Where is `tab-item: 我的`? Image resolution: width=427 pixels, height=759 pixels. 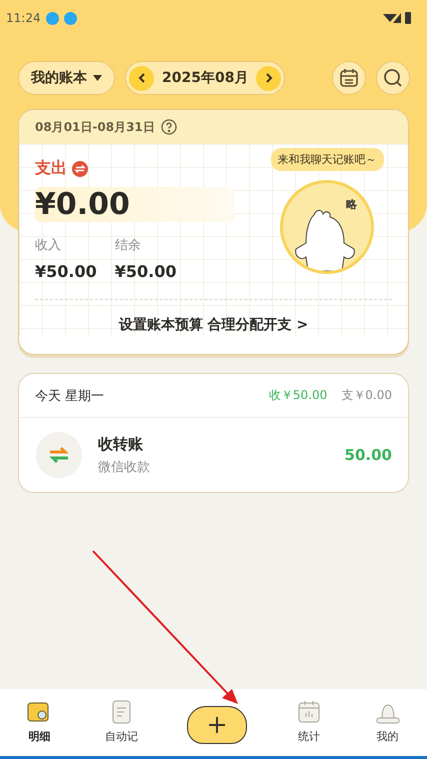
tab-item: 我的 is located at coordinates (387, 721).